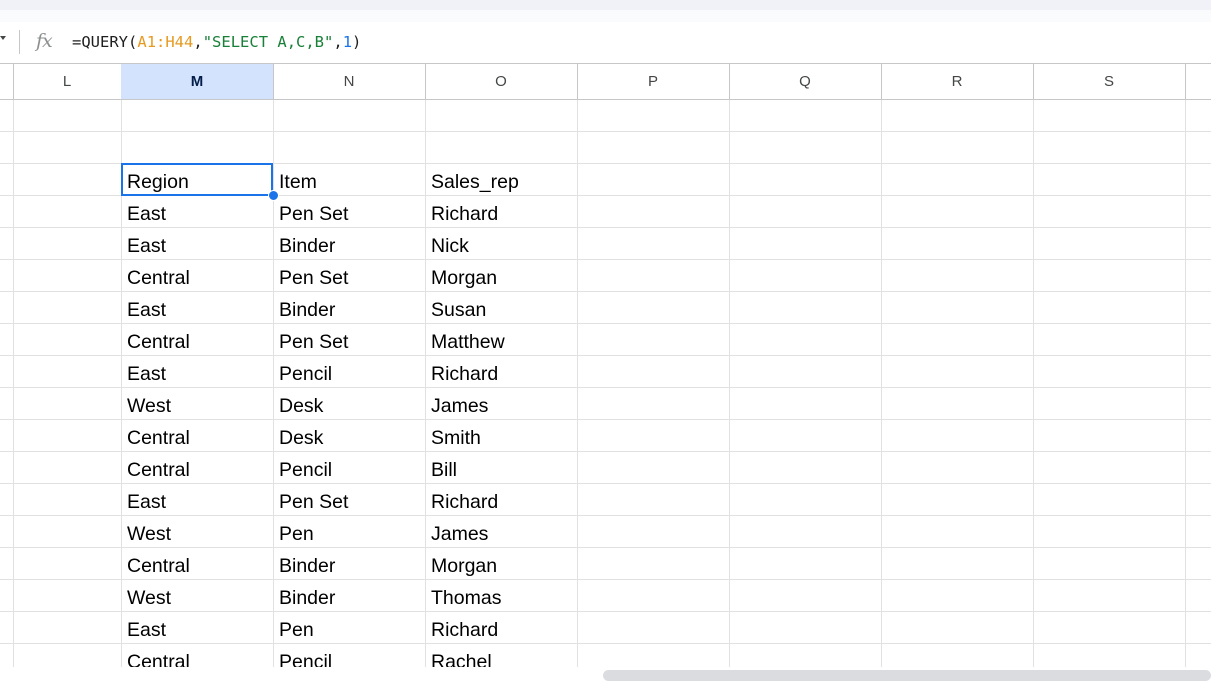 The height and width of the screenshot is (681, 1211). I want to click on cell: Matthew, so click(501, 339).